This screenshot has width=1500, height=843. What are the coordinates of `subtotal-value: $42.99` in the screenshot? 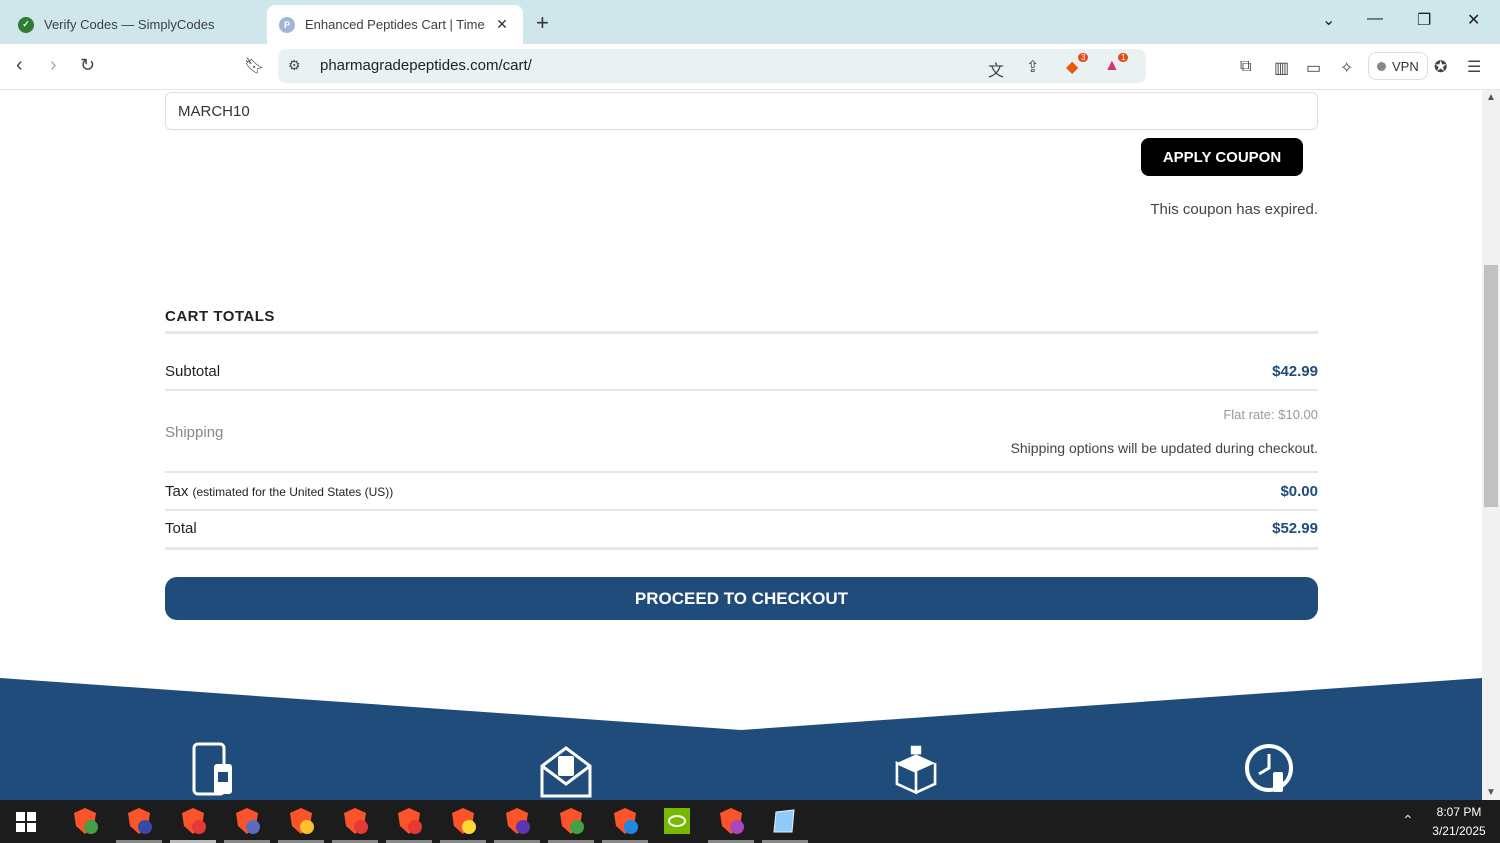 It's located at (1295, 371).